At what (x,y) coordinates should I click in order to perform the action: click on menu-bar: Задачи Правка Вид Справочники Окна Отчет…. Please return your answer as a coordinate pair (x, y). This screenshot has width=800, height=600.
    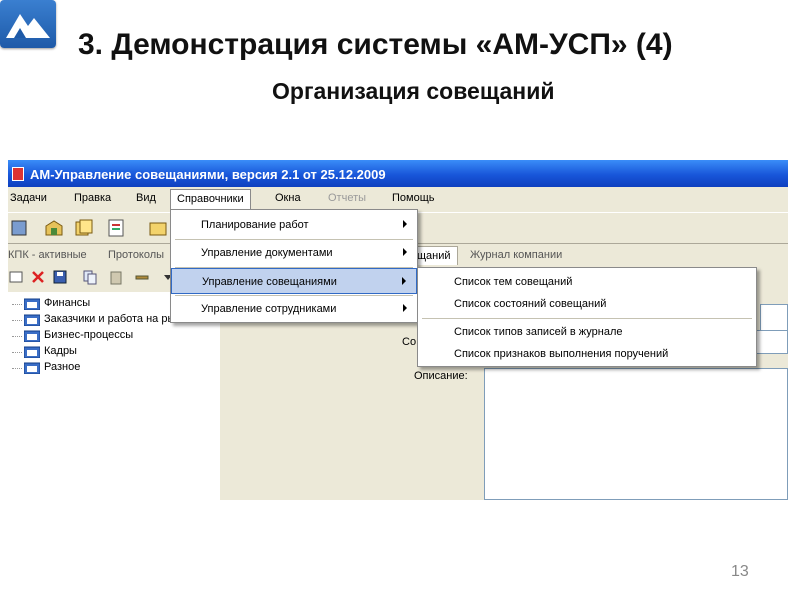
    Looking at the image, I should click on (398, 200).